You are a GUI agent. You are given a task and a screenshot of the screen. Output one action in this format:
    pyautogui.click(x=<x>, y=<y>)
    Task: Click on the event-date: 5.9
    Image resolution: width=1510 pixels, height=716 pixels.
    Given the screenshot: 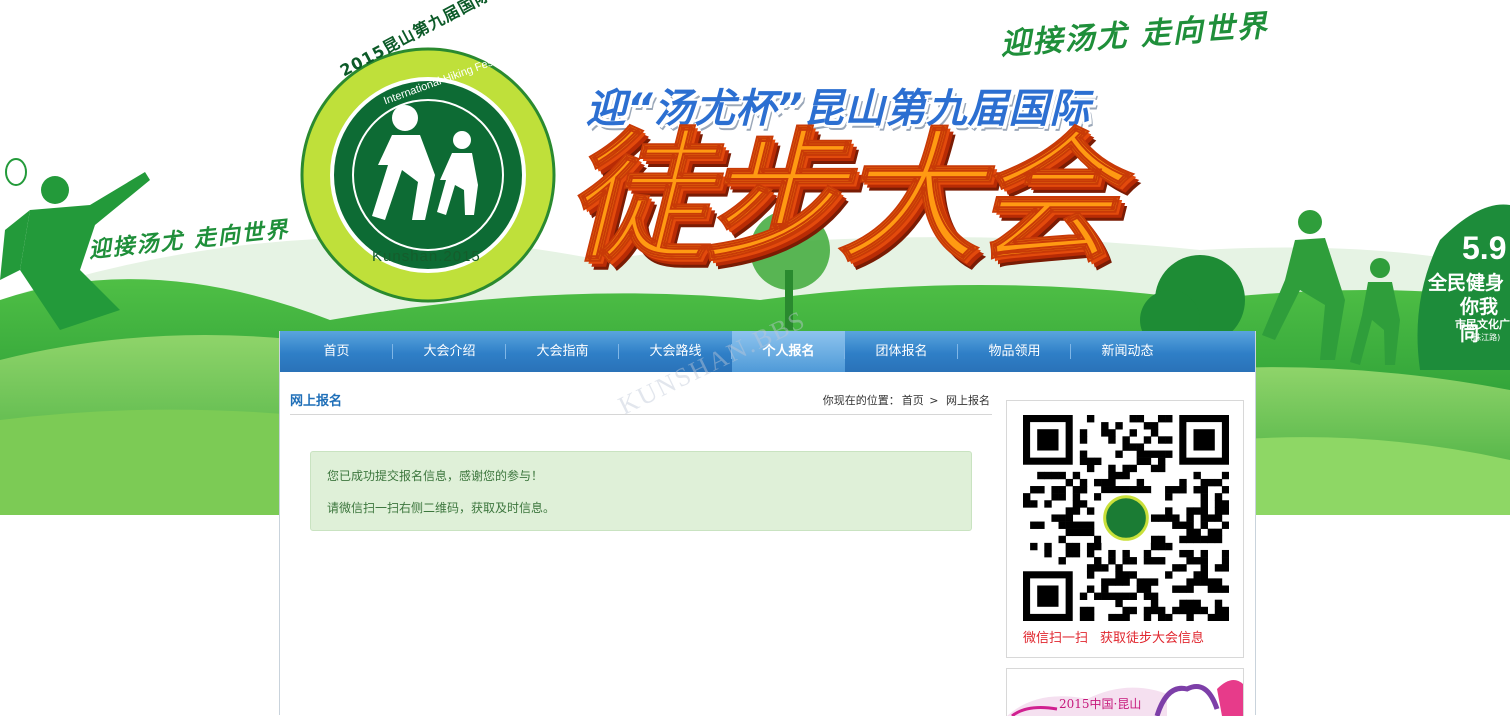 What is the action you would take?
    pyautogui.click(x=1484, y=248)
    